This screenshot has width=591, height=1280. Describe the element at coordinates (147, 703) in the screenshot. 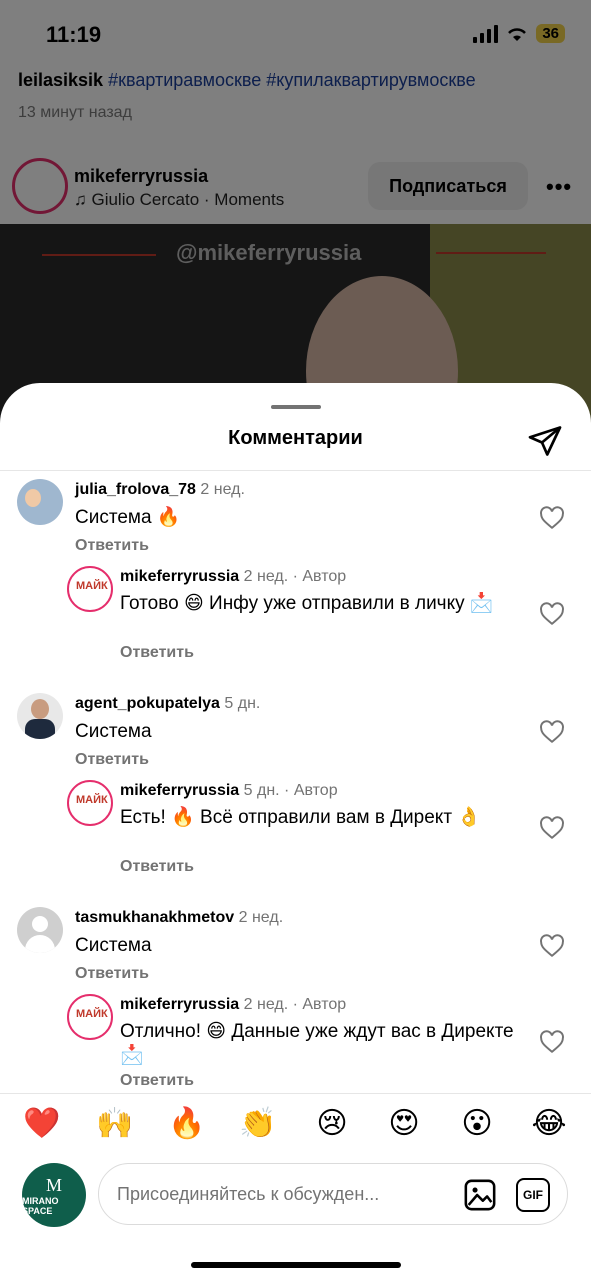

I see `comment-username: agent_pokupatelya` at that location.